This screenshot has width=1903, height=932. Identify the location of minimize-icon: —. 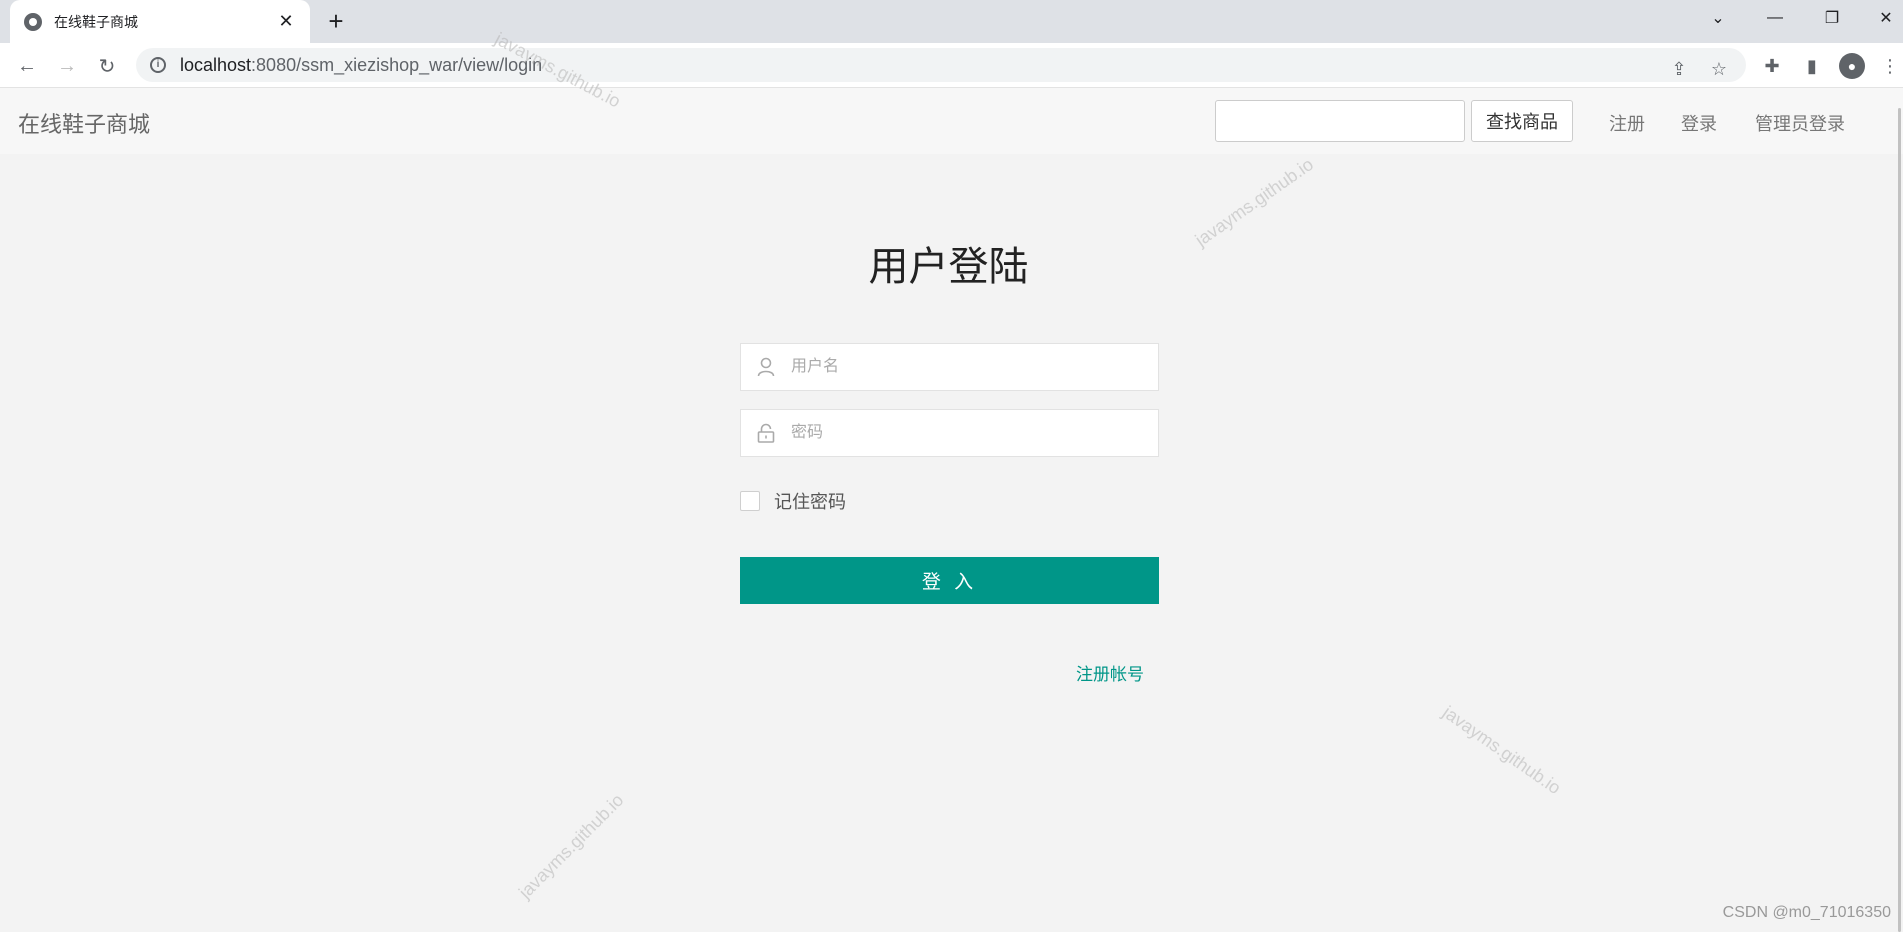
(1775, 18).